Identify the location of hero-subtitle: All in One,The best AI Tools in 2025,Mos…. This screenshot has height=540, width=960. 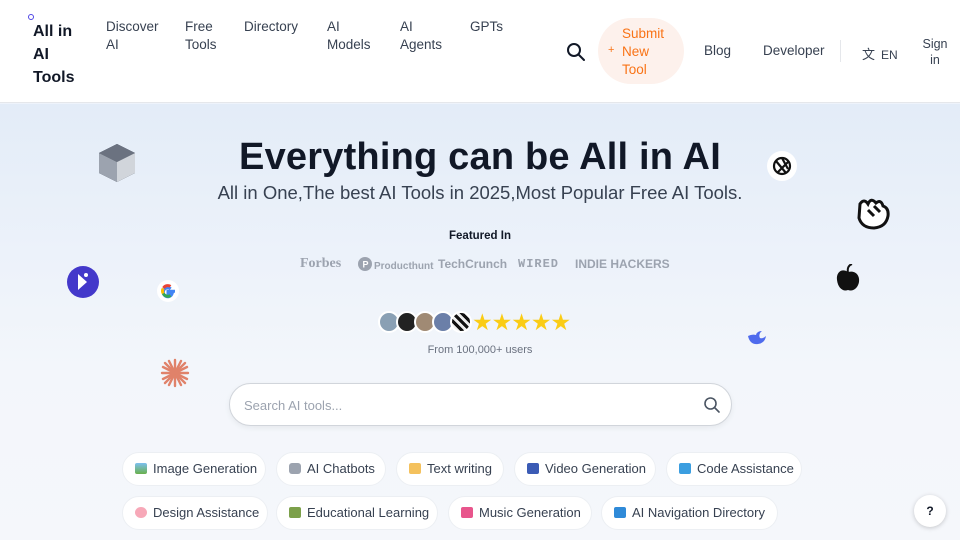
(480, 192).